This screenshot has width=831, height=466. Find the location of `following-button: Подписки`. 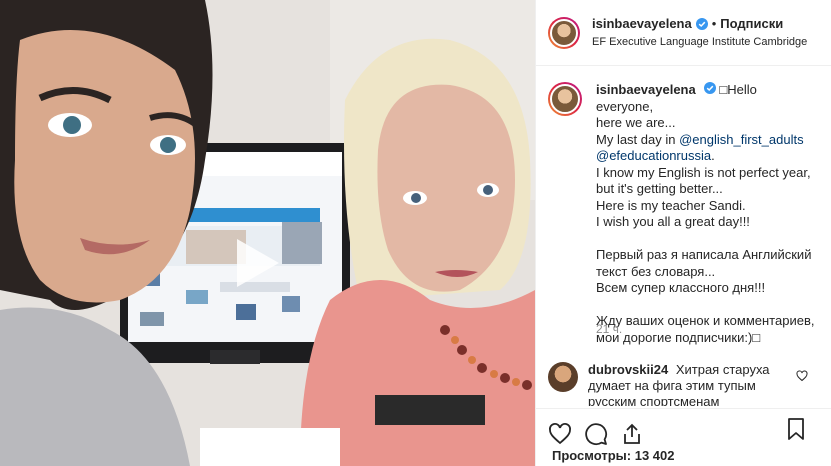

following-button: Подписки is located at coordinates (751, 24).